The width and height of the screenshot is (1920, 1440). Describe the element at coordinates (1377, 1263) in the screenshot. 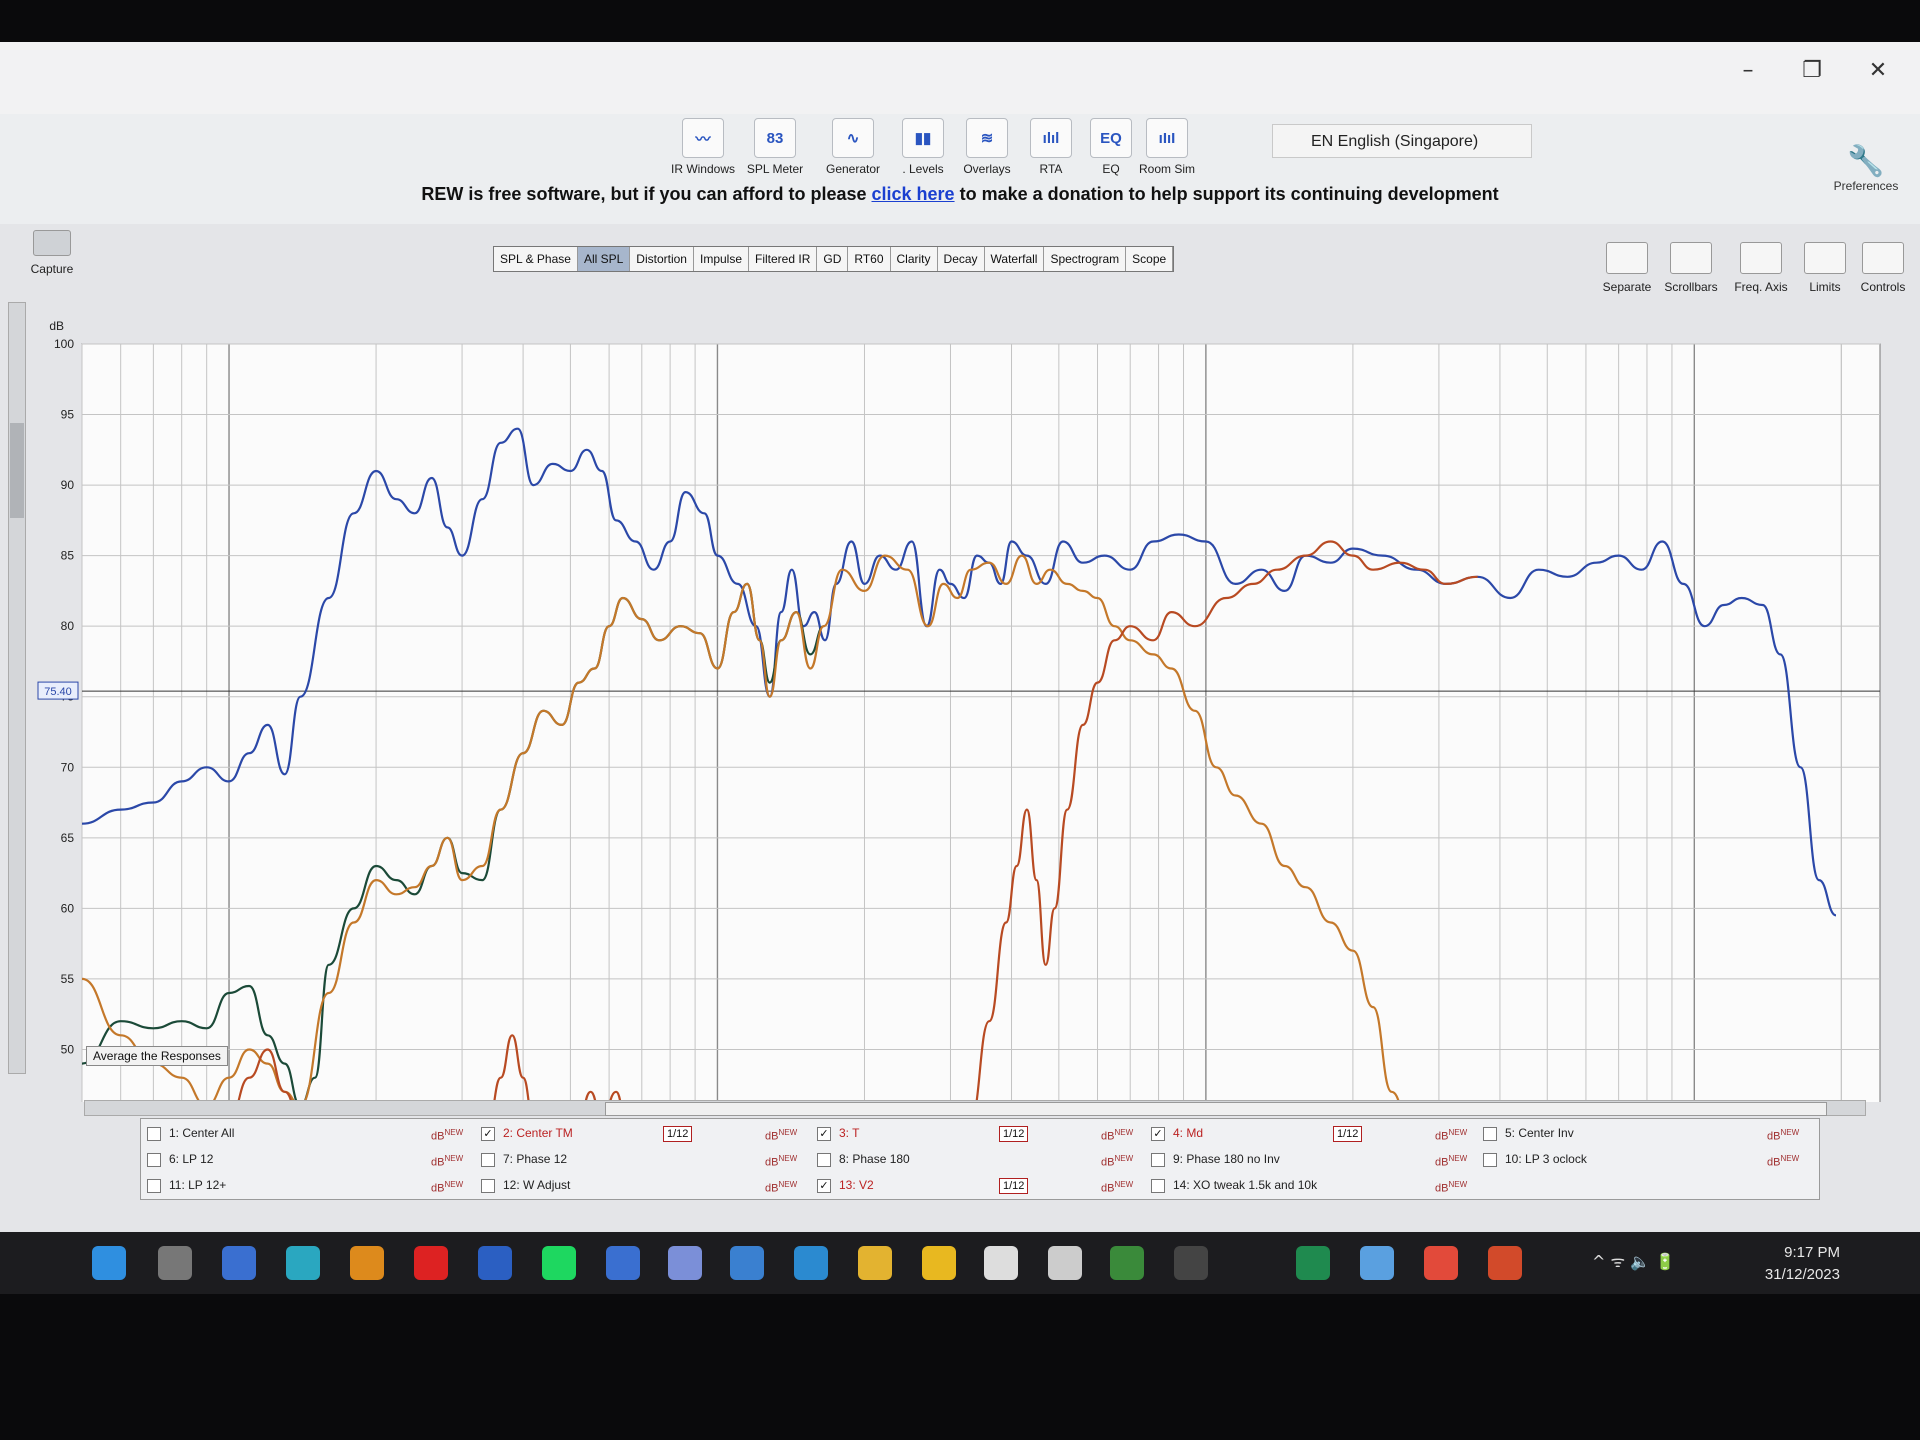

I see `snipping-tool-icon` at that location.